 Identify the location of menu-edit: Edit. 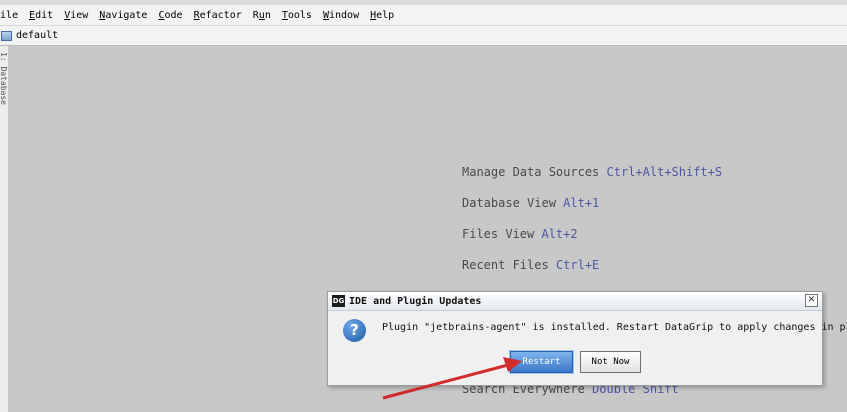
(41, 15).